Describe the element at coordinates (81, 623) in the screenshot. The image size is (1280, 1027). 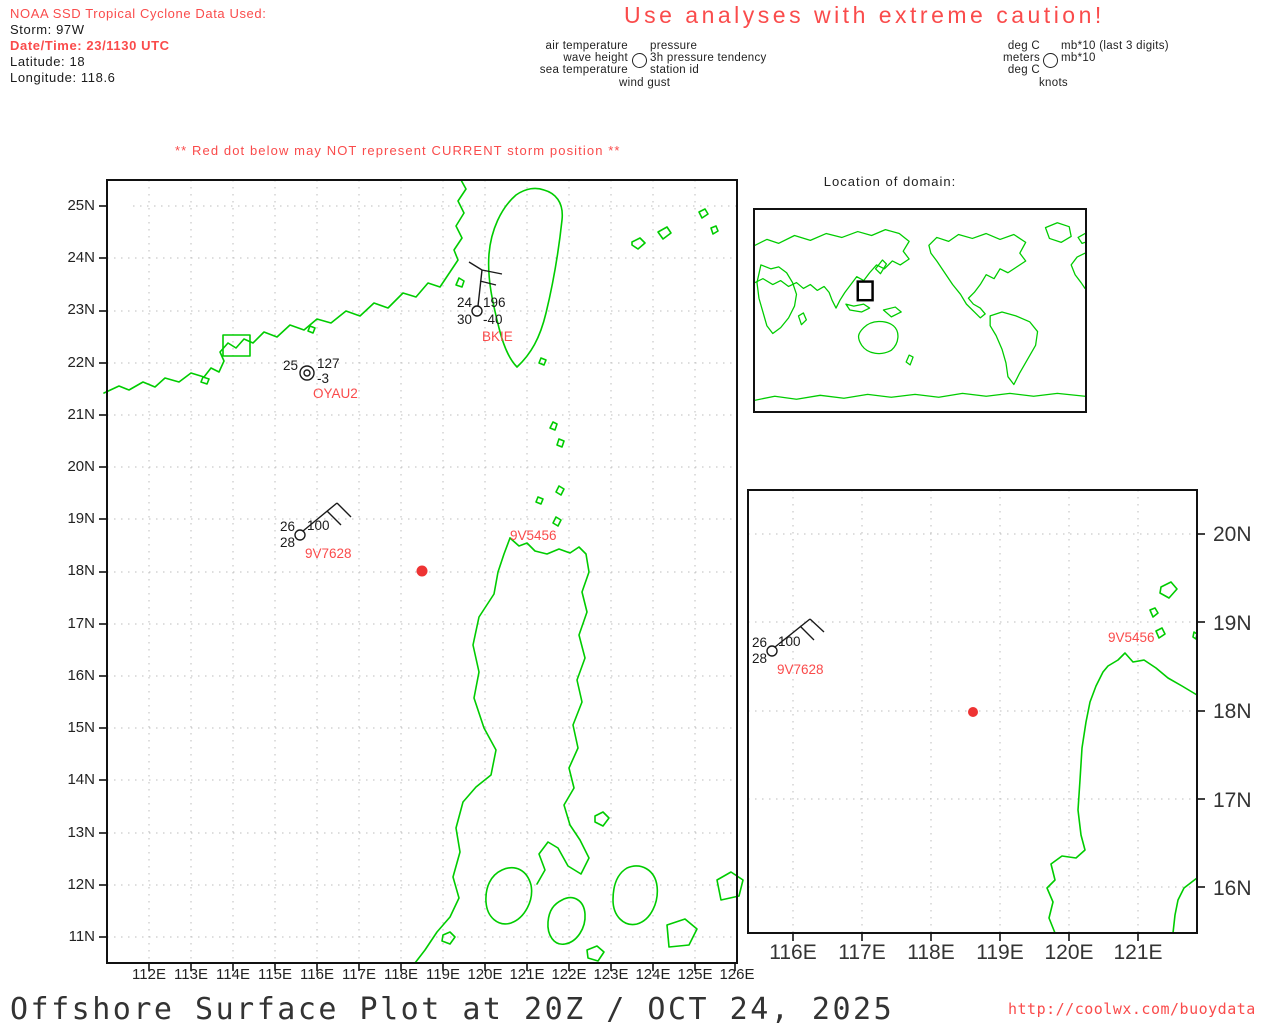
I see `lat-tick-label: 17N` at that location.